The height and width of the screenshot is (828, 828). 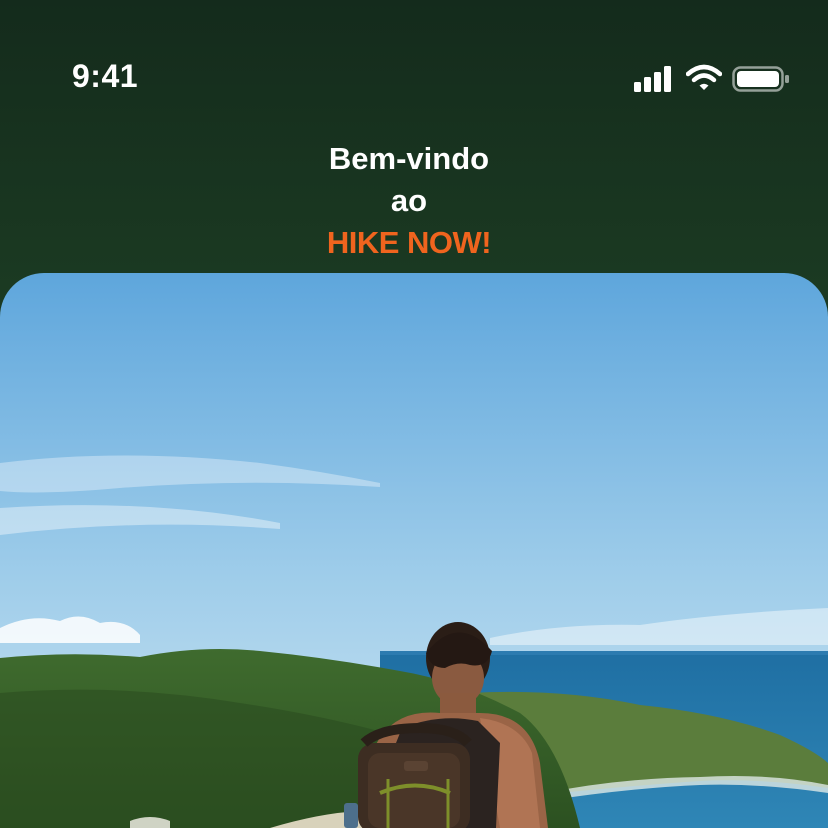 What do you see at coordinates (409, 242) in the screenshot?
I see `brand-name: HIKE NOW!` at bounding box center [409, 242].